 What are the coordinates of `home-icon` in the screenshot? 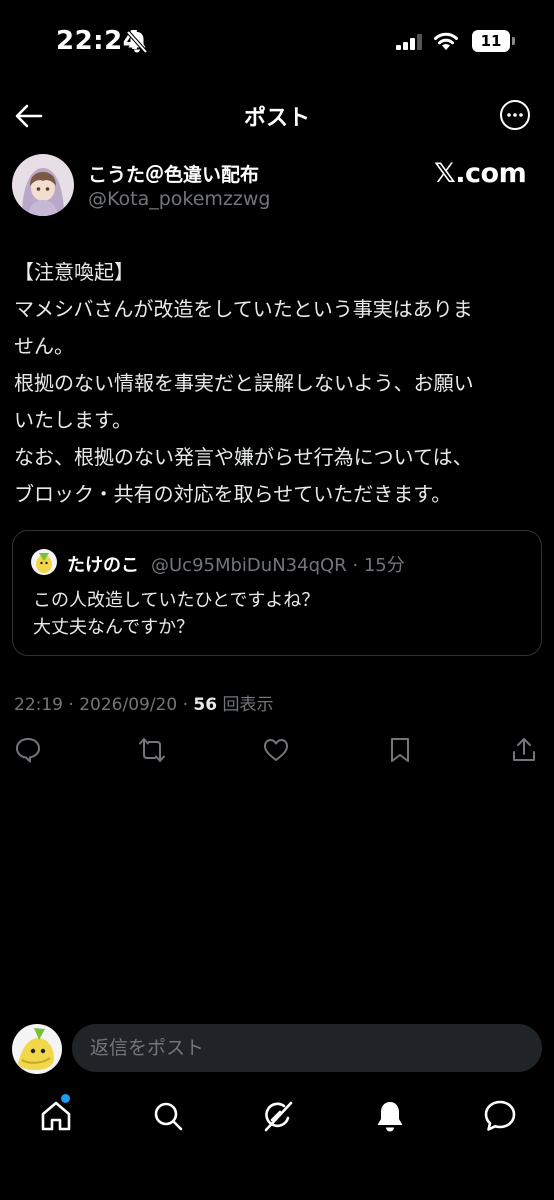 It's located at (56, 1116).